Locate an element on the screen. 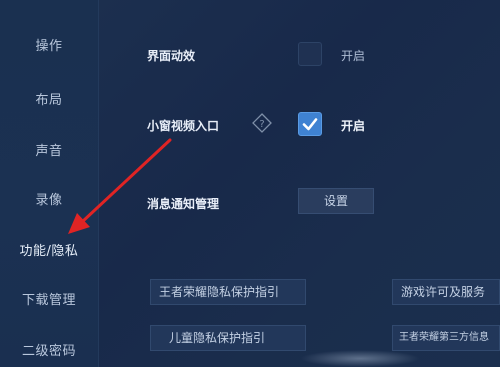 This screenshot has height=367, width=500. sidebar-item-sound: 声音 is located at coordinates (49, 152).